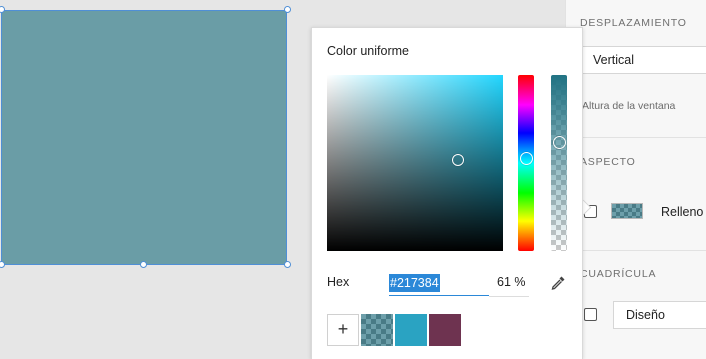 This screenshot has height=359, width=706. I want to click on saturation-value-area, so click(415, 163).